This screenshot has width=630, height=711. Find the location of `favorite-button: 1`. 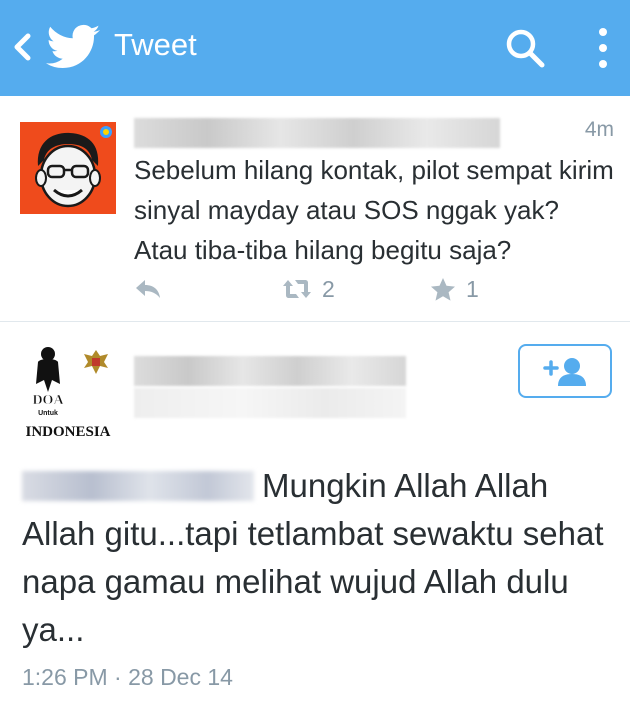

favorite-button: 1 is located at coordinates (454, 289).